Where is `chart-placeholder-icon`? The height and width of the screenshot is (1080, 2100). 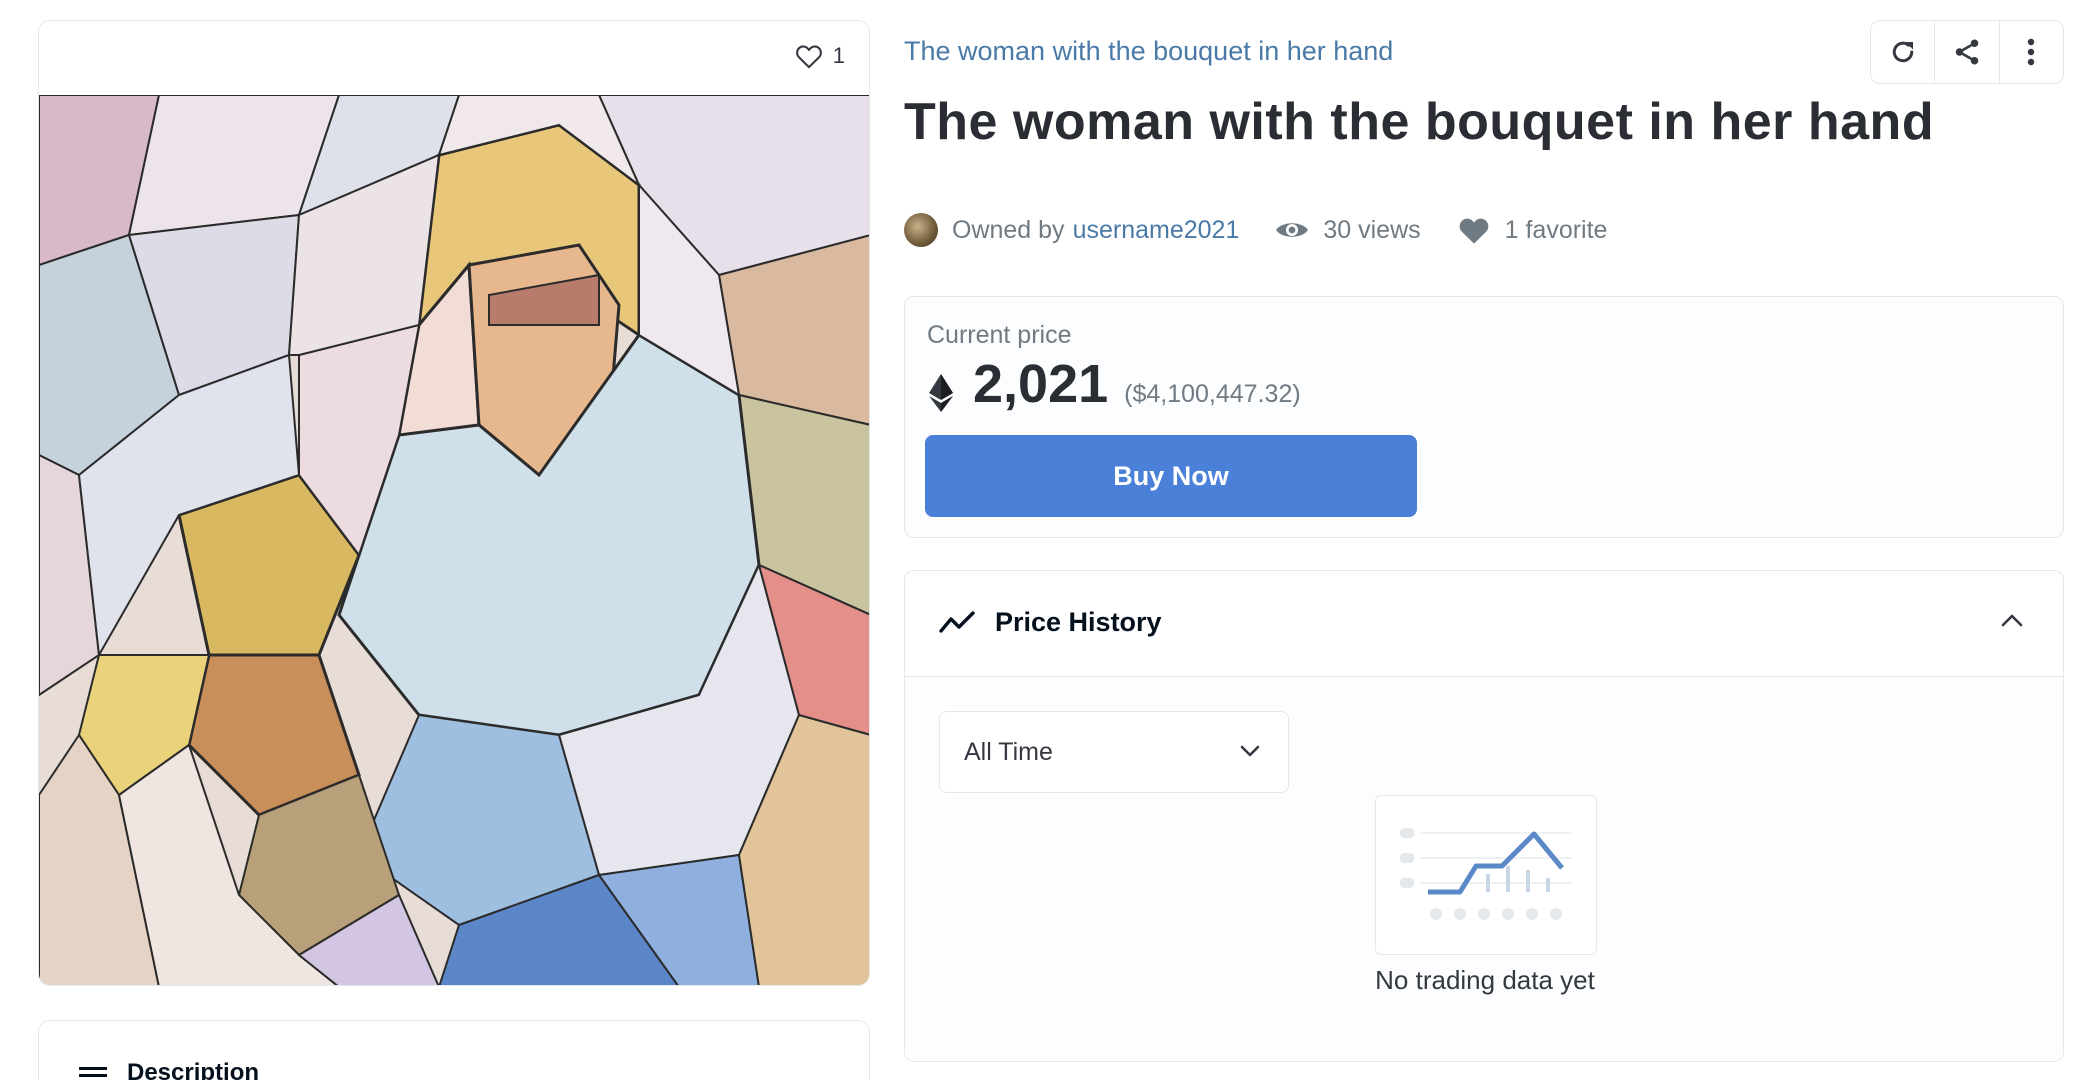
chart-placeholder-icon is located at coordinates (1486, 874).